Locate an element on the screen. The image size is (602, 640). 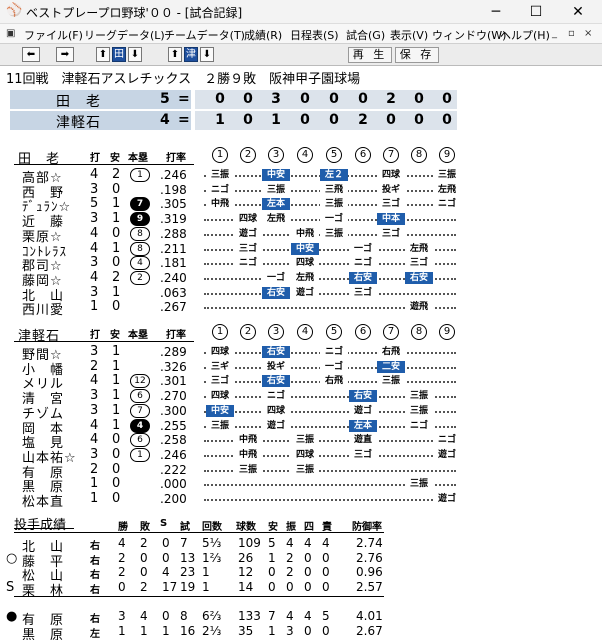
at-bat-result: 一ゴ is located at coordinates (276, 277).